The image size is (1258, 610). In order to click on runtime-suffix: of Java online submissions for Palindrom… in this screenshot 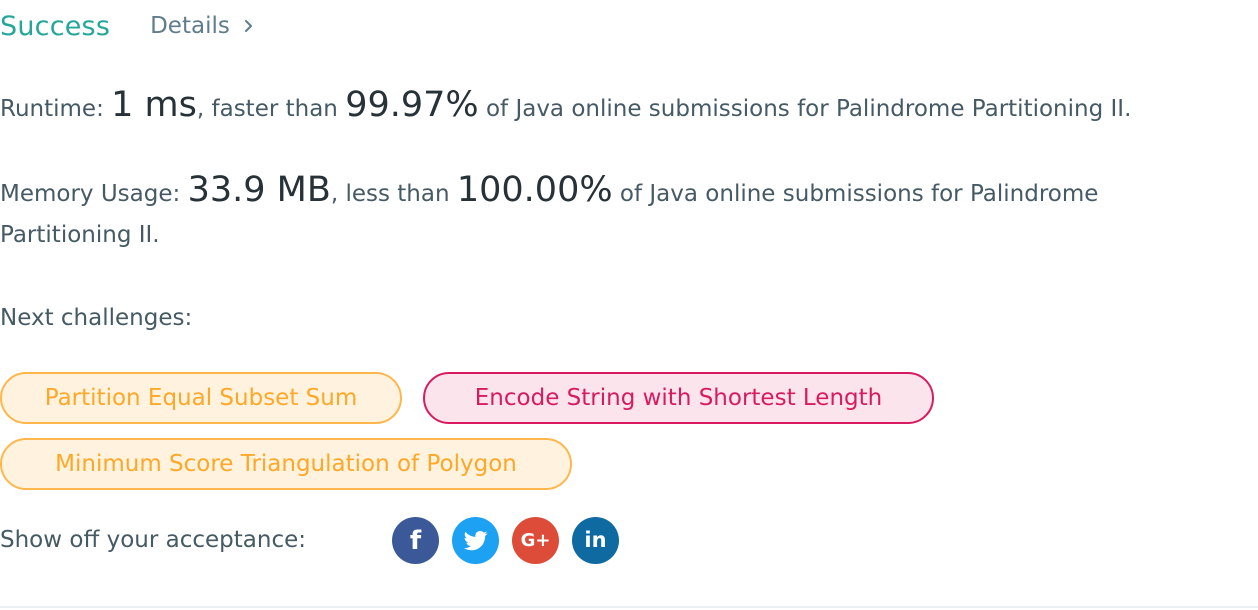, I will do `click(805, 109)`.